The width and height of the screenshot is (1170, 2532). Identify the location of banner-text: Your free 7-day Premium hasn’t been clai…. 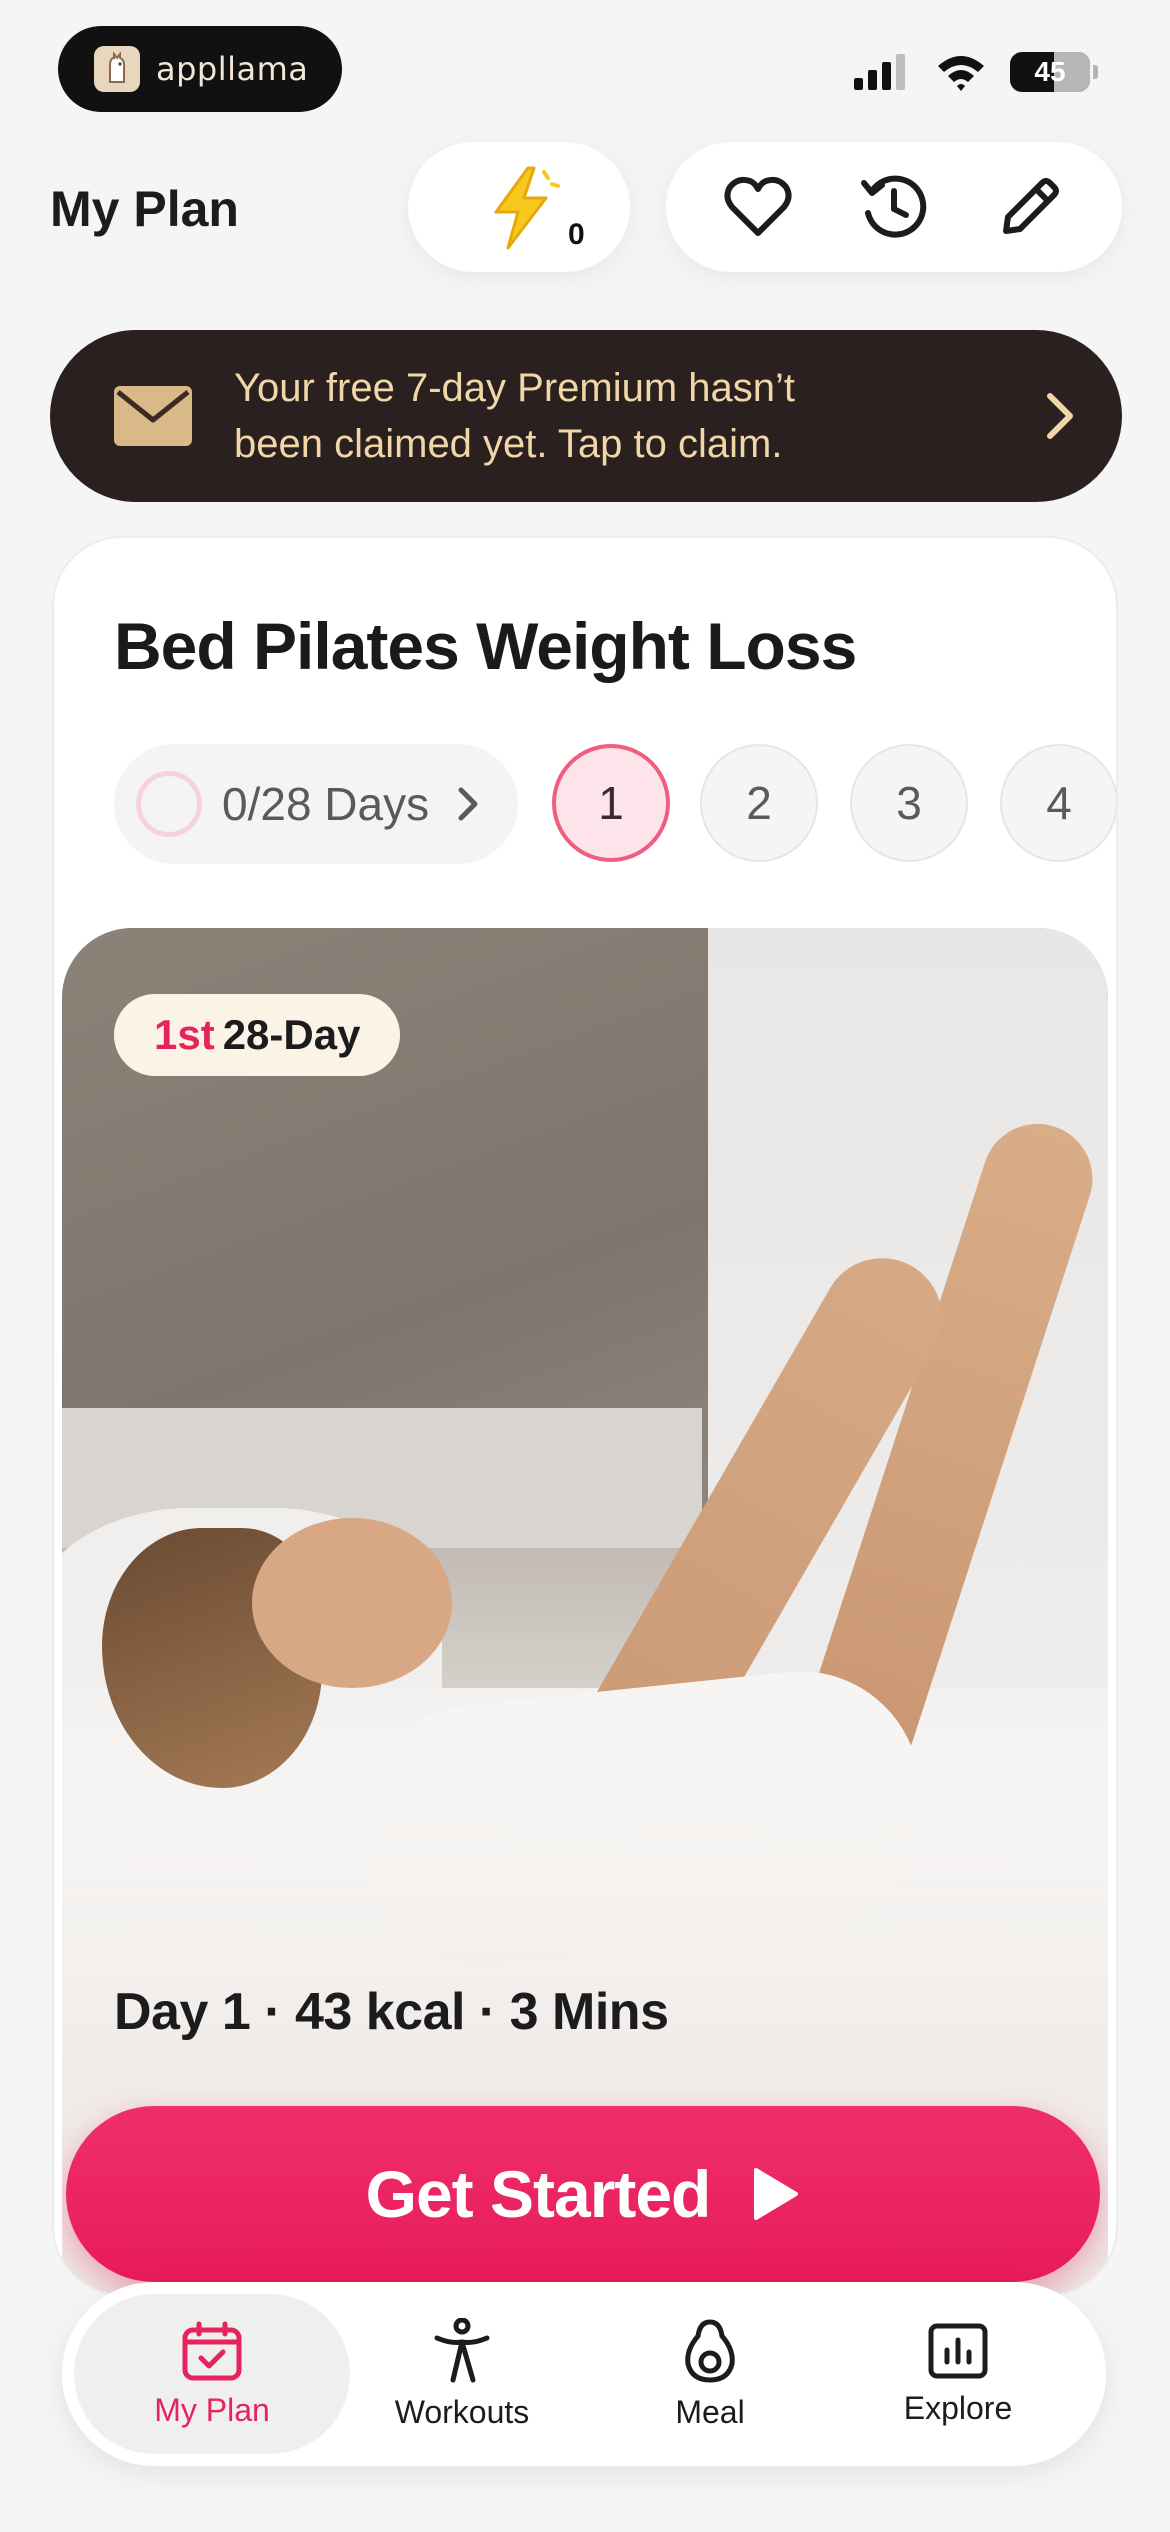
(614, 416).